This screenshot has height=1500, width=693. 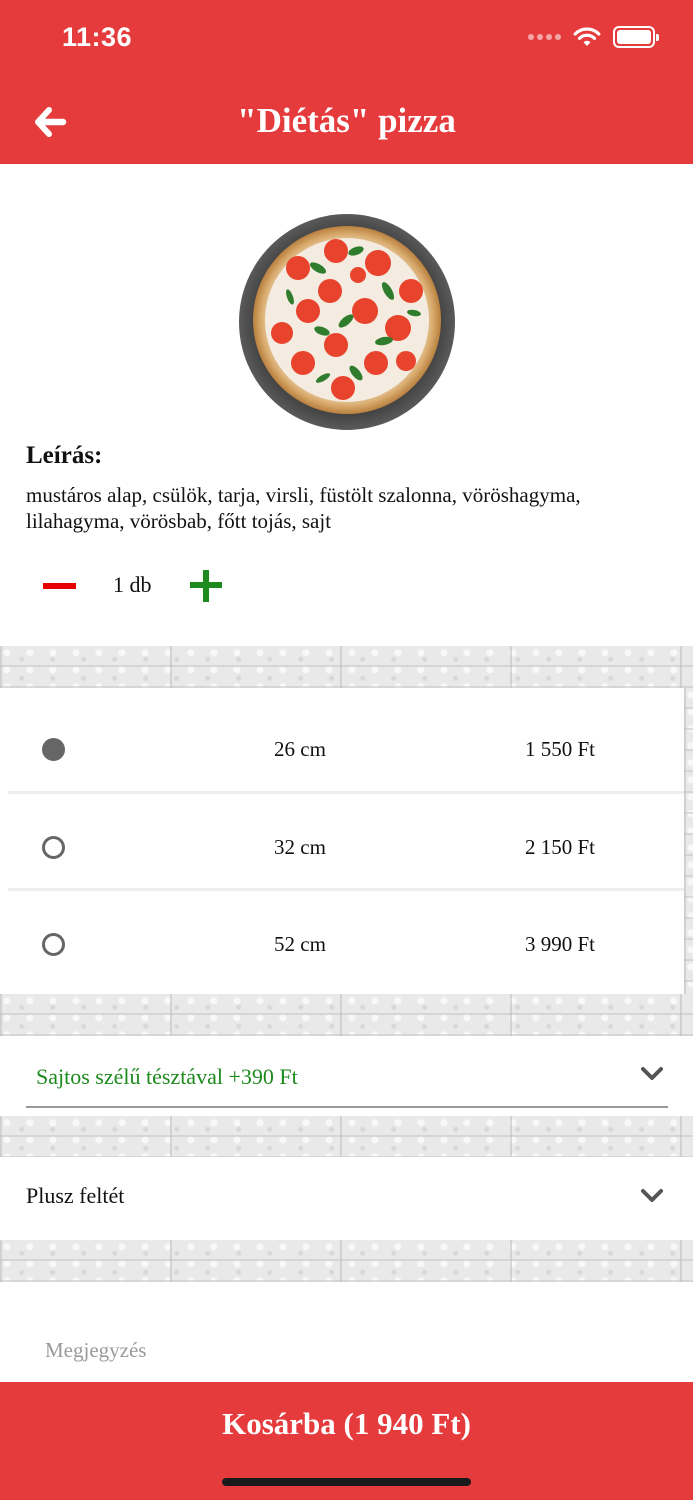 What do you see at coordinates (347, 1107) in the screenshot?
I see `select-underline` at bounding box center [347, 1107].